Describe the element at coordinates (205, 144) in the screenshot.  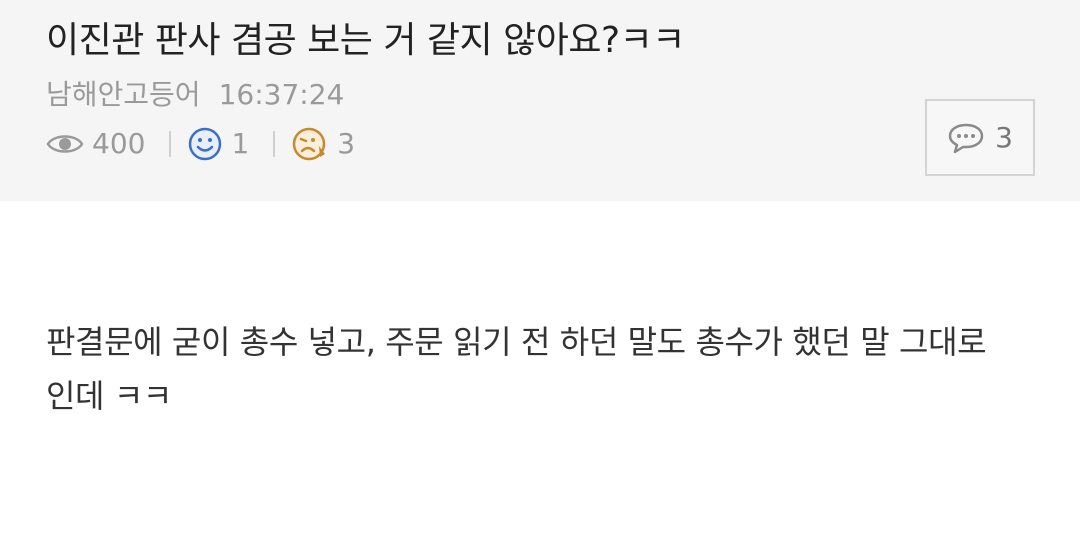
I see `smile-icon` at that location.